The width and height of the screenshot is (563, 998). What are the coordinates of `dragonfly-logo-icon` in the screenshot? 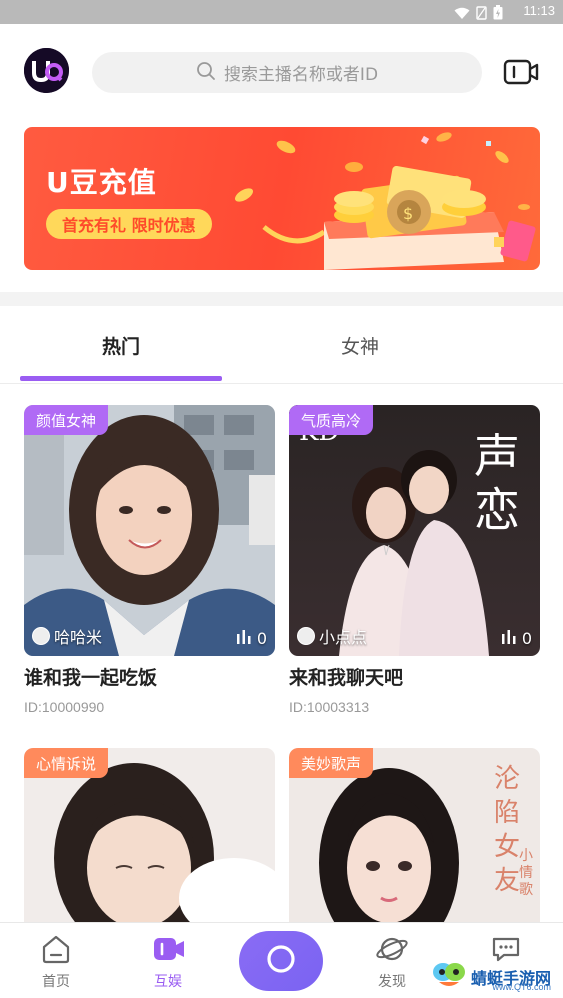 It's located at (449, 977).